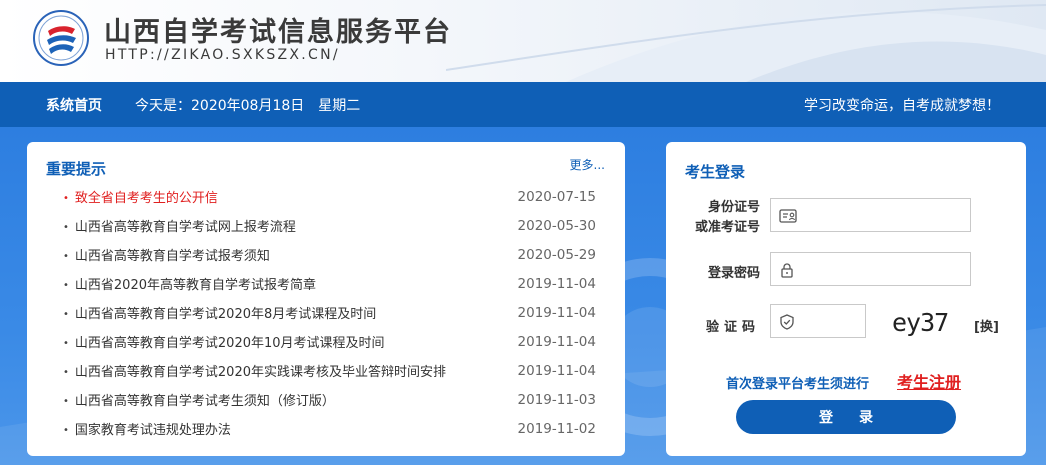 This screenshot has height=465, width=1046. Describe the element at coordinates (788, 216) in the screenshot. I see `id-card-icon` at that location.